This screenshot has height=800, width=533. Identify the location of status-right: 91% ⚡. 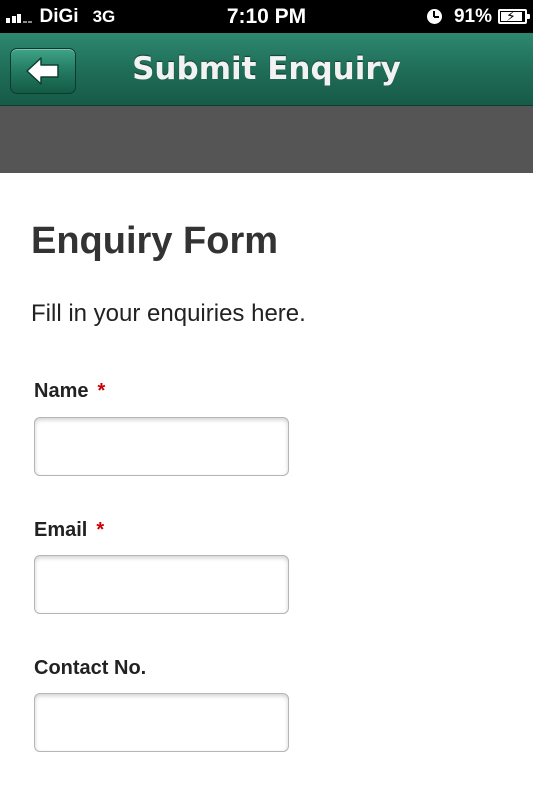
(478, 16).